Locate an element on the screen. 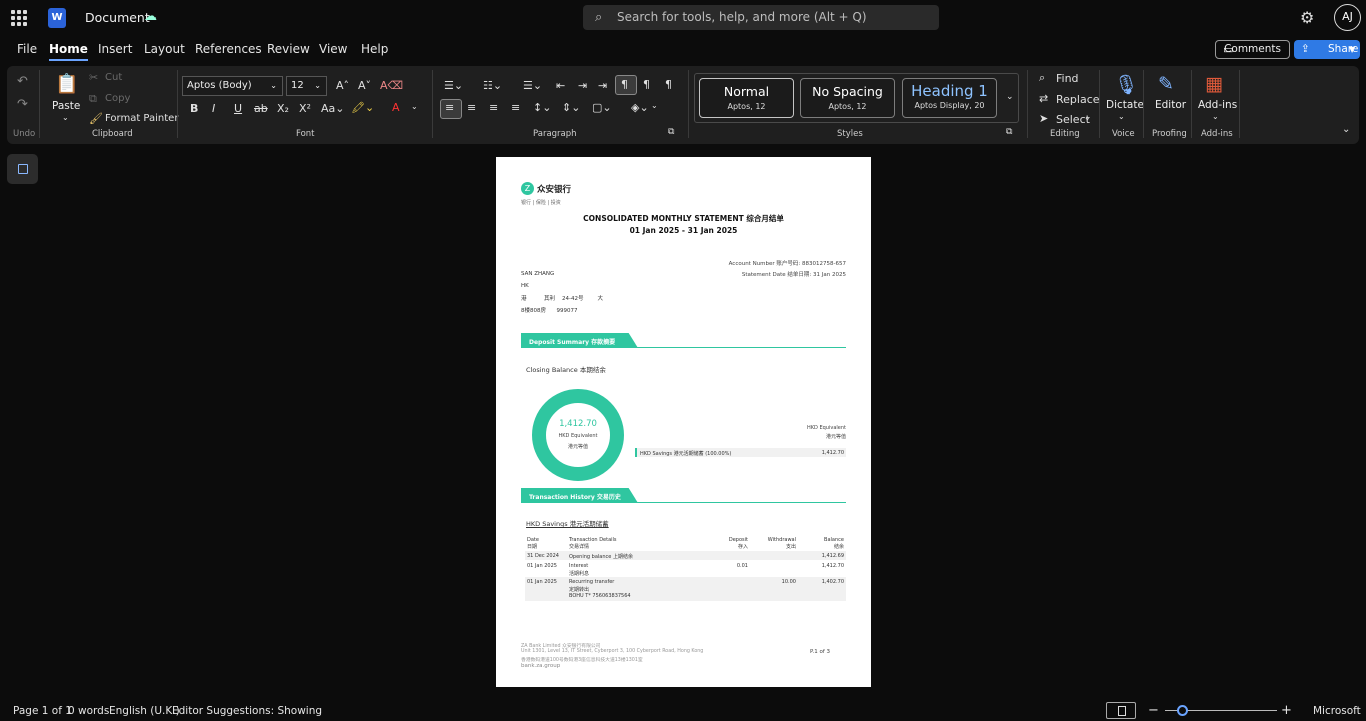 The width and height of the screenshot is (1366, 721). find-button: Find is located at coordinates (1067, 78).